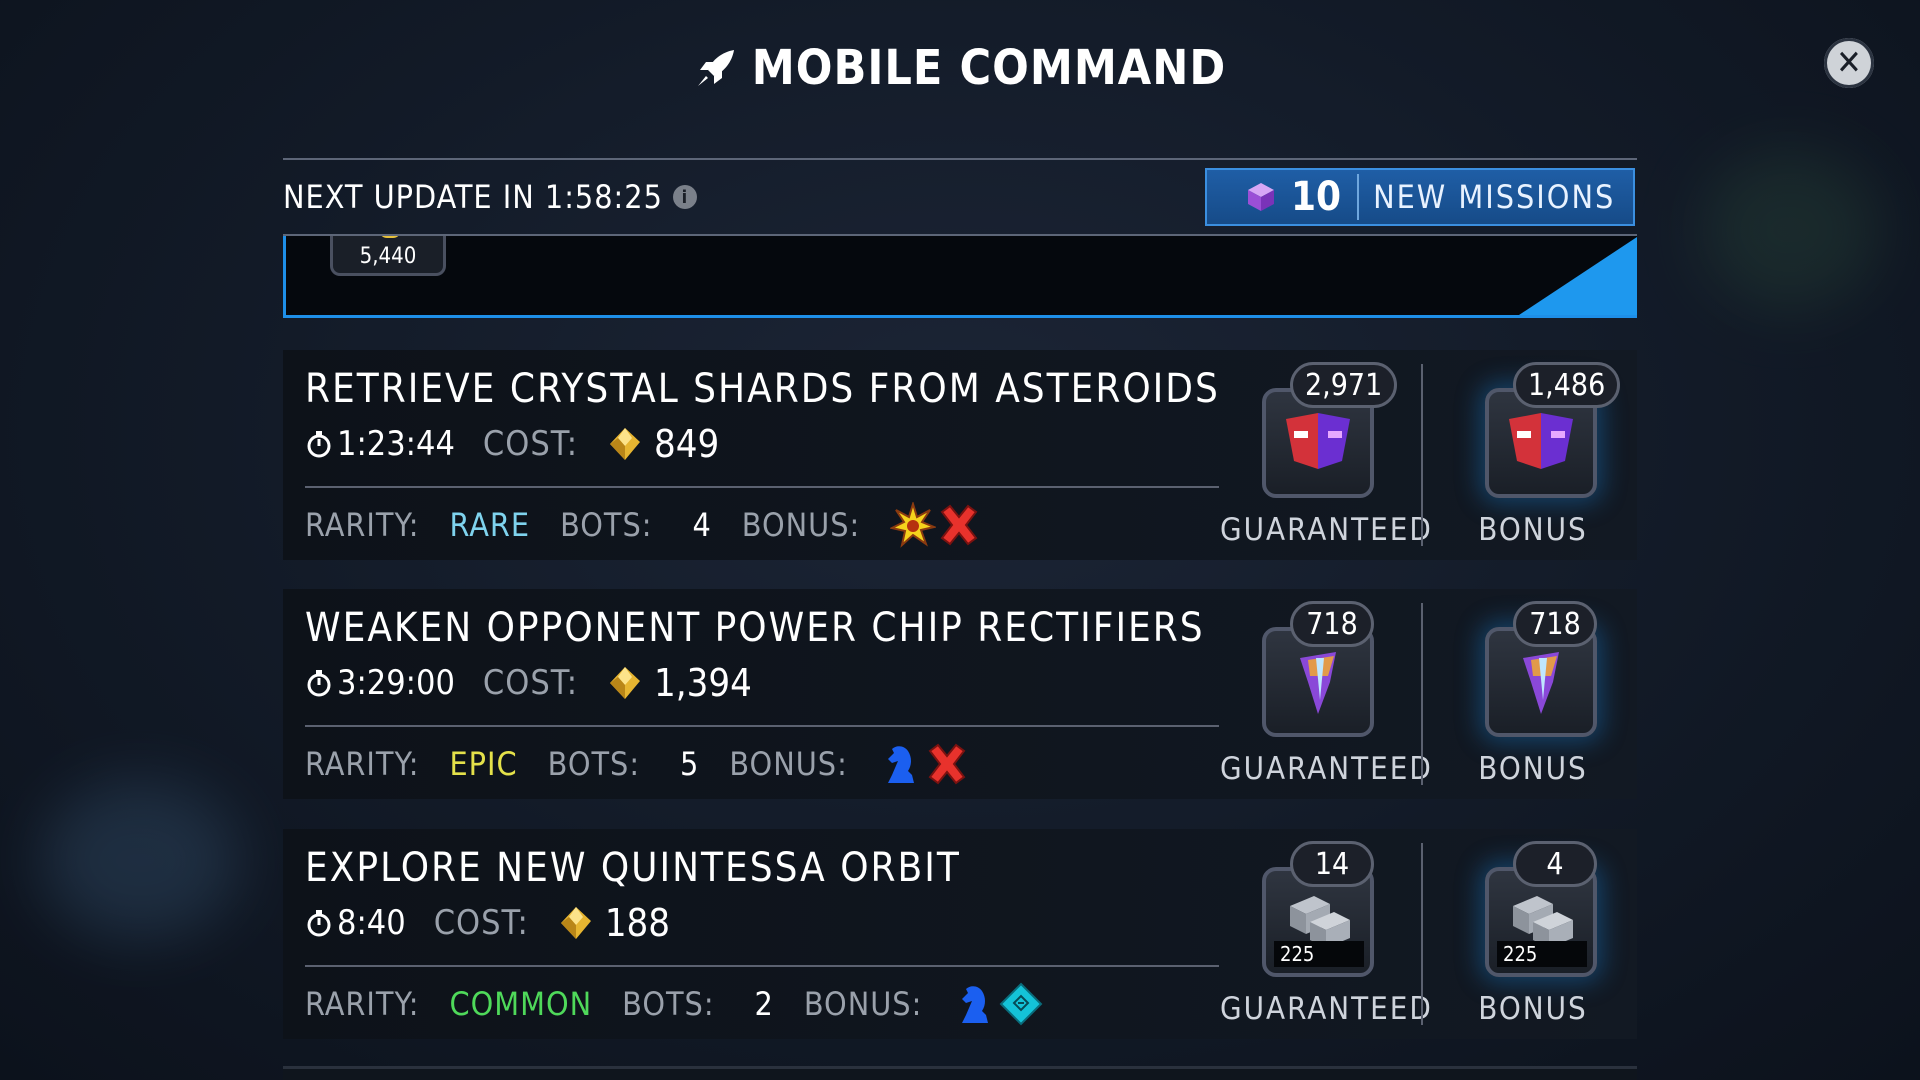 This screenshot has width=1920, height=1080. Describe the element at coordinates (960, 197) in the screenshot. I see `update-bar: NEXT UPDATE IN 1:58:25 i 10 NEW MISSIONS` at that location.